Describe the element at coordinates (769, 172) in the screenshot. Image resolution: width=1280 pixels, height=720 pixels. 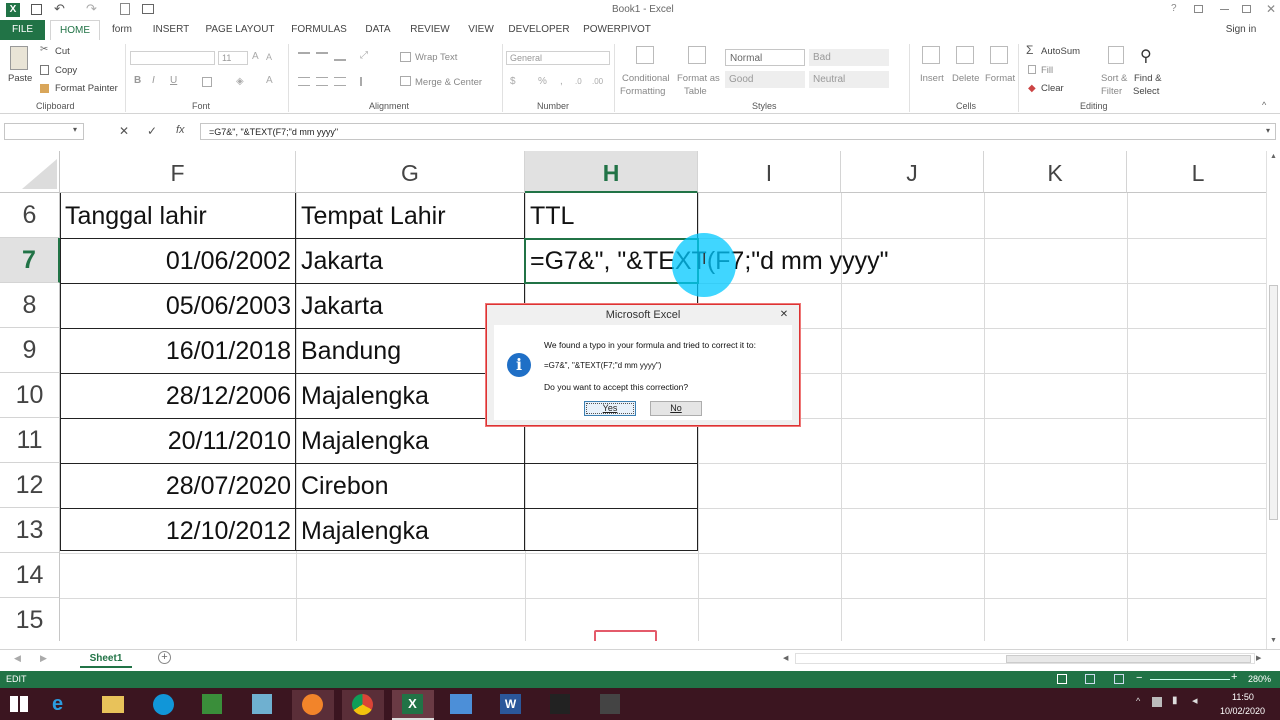
I see `column-header-i: I` at that location.